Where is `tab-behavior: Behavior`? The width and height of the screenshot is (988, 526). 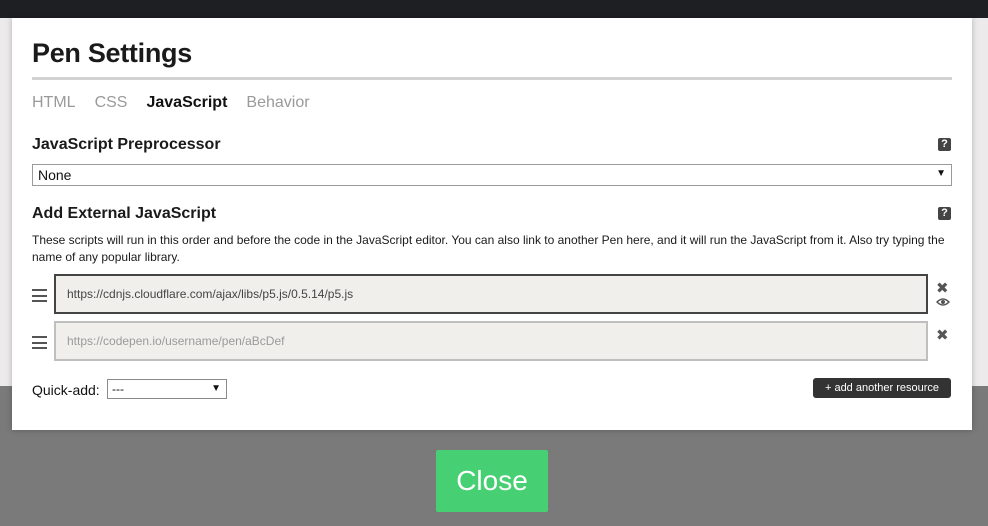 tab-behavior: Behavior is located at coordinates (277, 103).